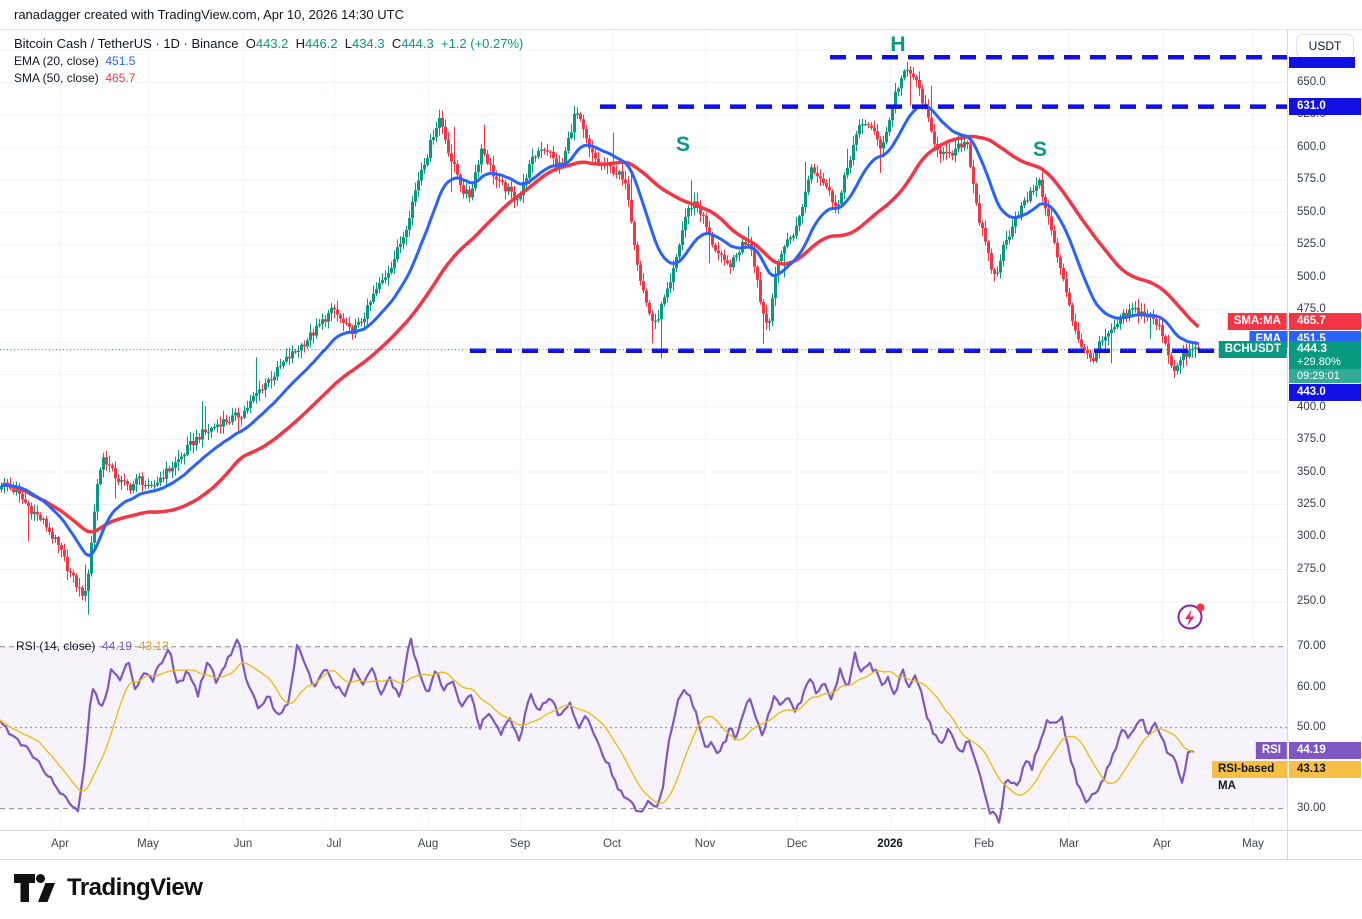 The height and width of the screenshot is (919, 1362). What do you see at coordinates (56, 646) in the screenshot?
I see `rsi-legend-title: RSI (14, close)` at bounding box center [56, 646].